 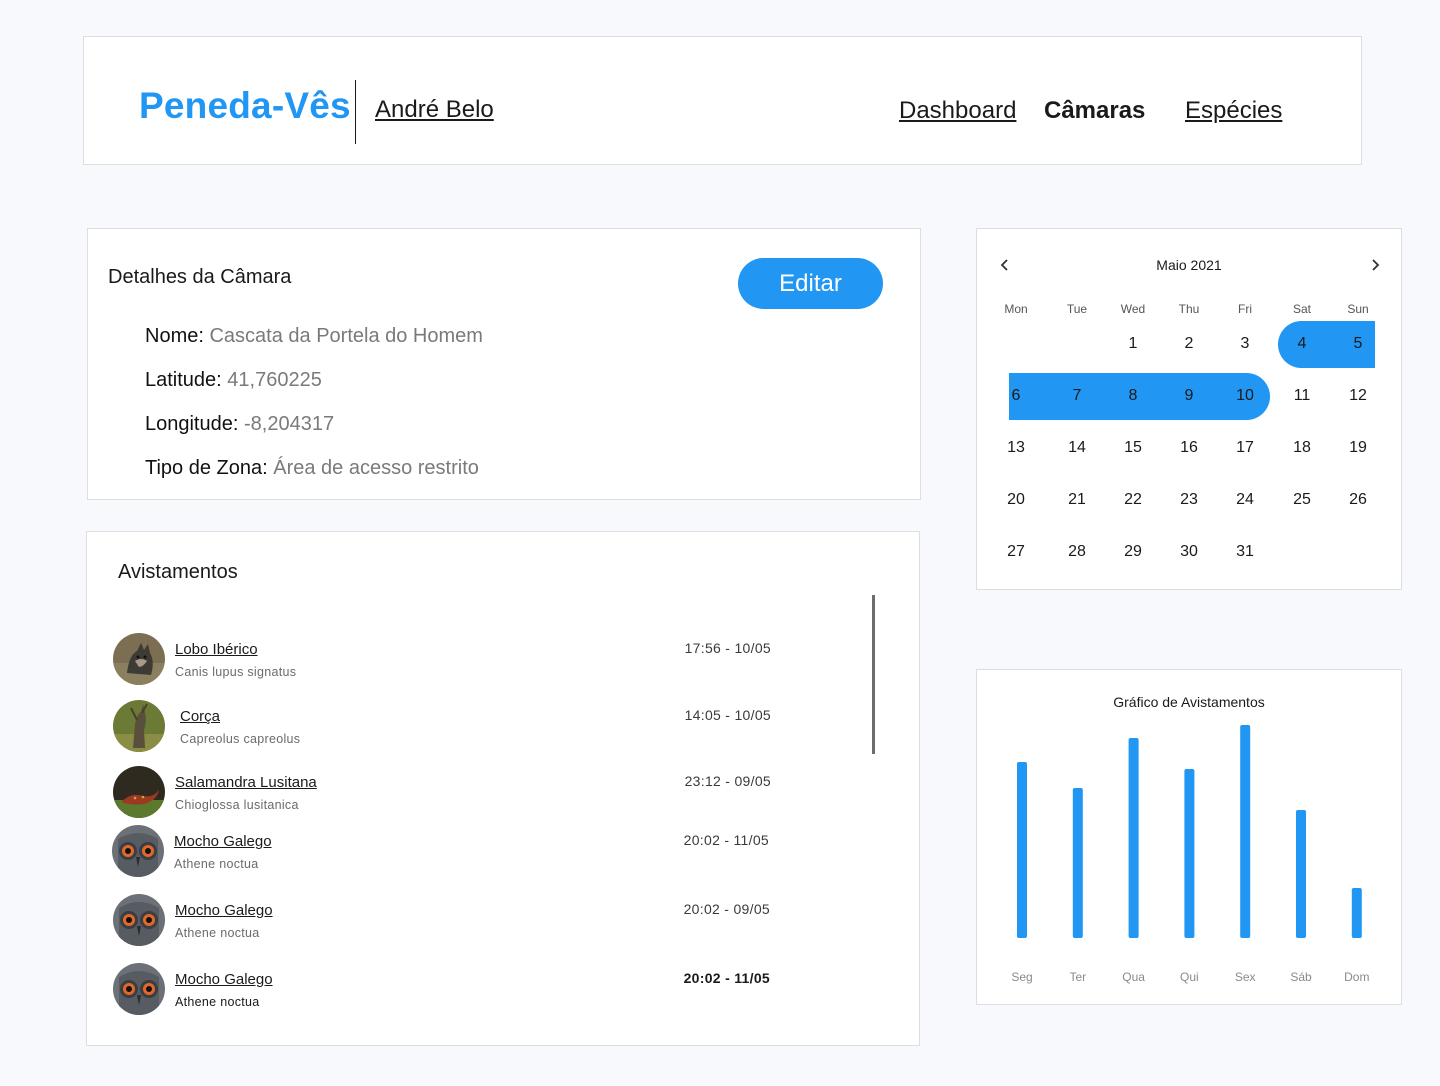 What do you see at coordinates (178, 572) in the screenshot?
I see `sightings-title: Avistamentos` at bounding box center [178, 572].